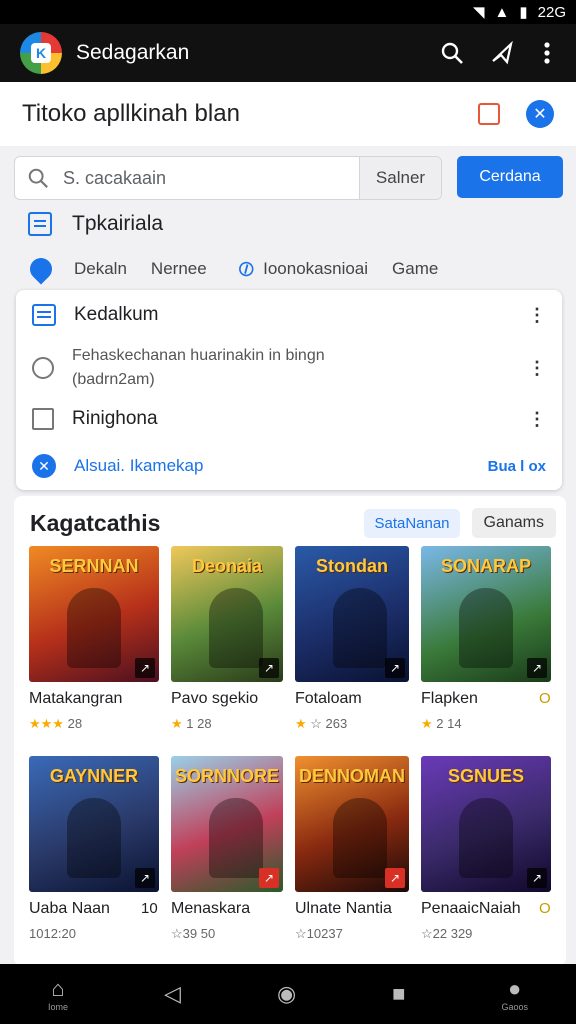  Describe the element at coordinates (510, 177) in the screenshot. I see `primary-button: Cerdana` at that location.